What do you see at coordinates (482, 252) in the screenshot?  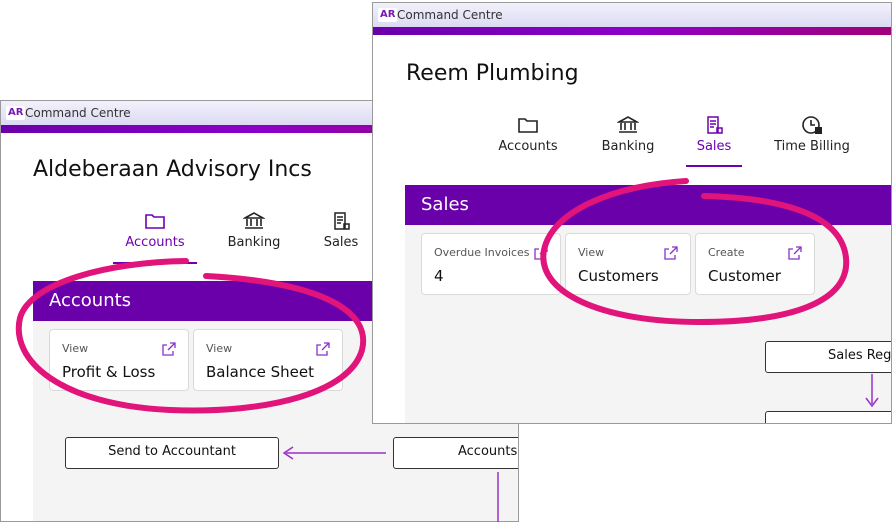 I see `card-caption: Overdue Invoices` at bounding box center [482, 252].